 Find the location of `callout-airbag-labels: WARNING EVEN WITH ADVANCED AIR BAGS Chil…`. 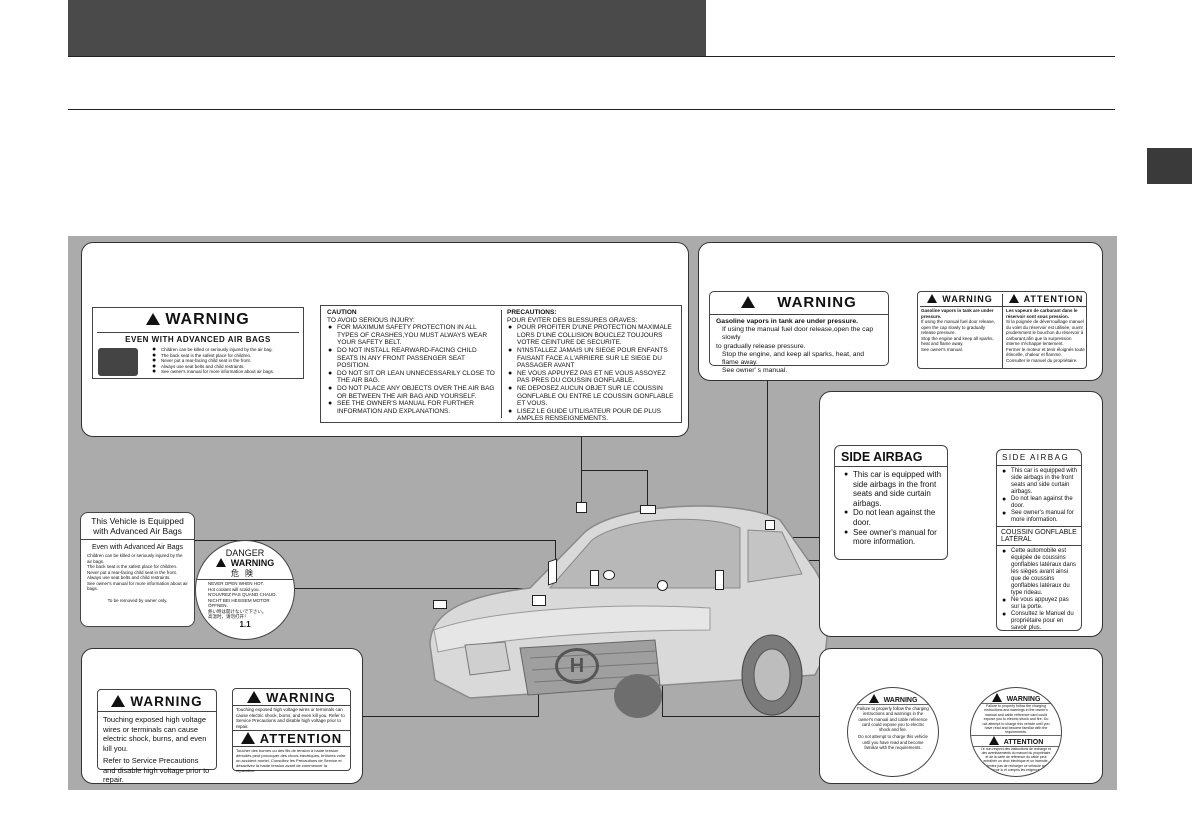

callout-airbag-labels: WARNING EVEN WITH ADVANCED AIR BAGS Chil… is located at coordinates (385, 339).